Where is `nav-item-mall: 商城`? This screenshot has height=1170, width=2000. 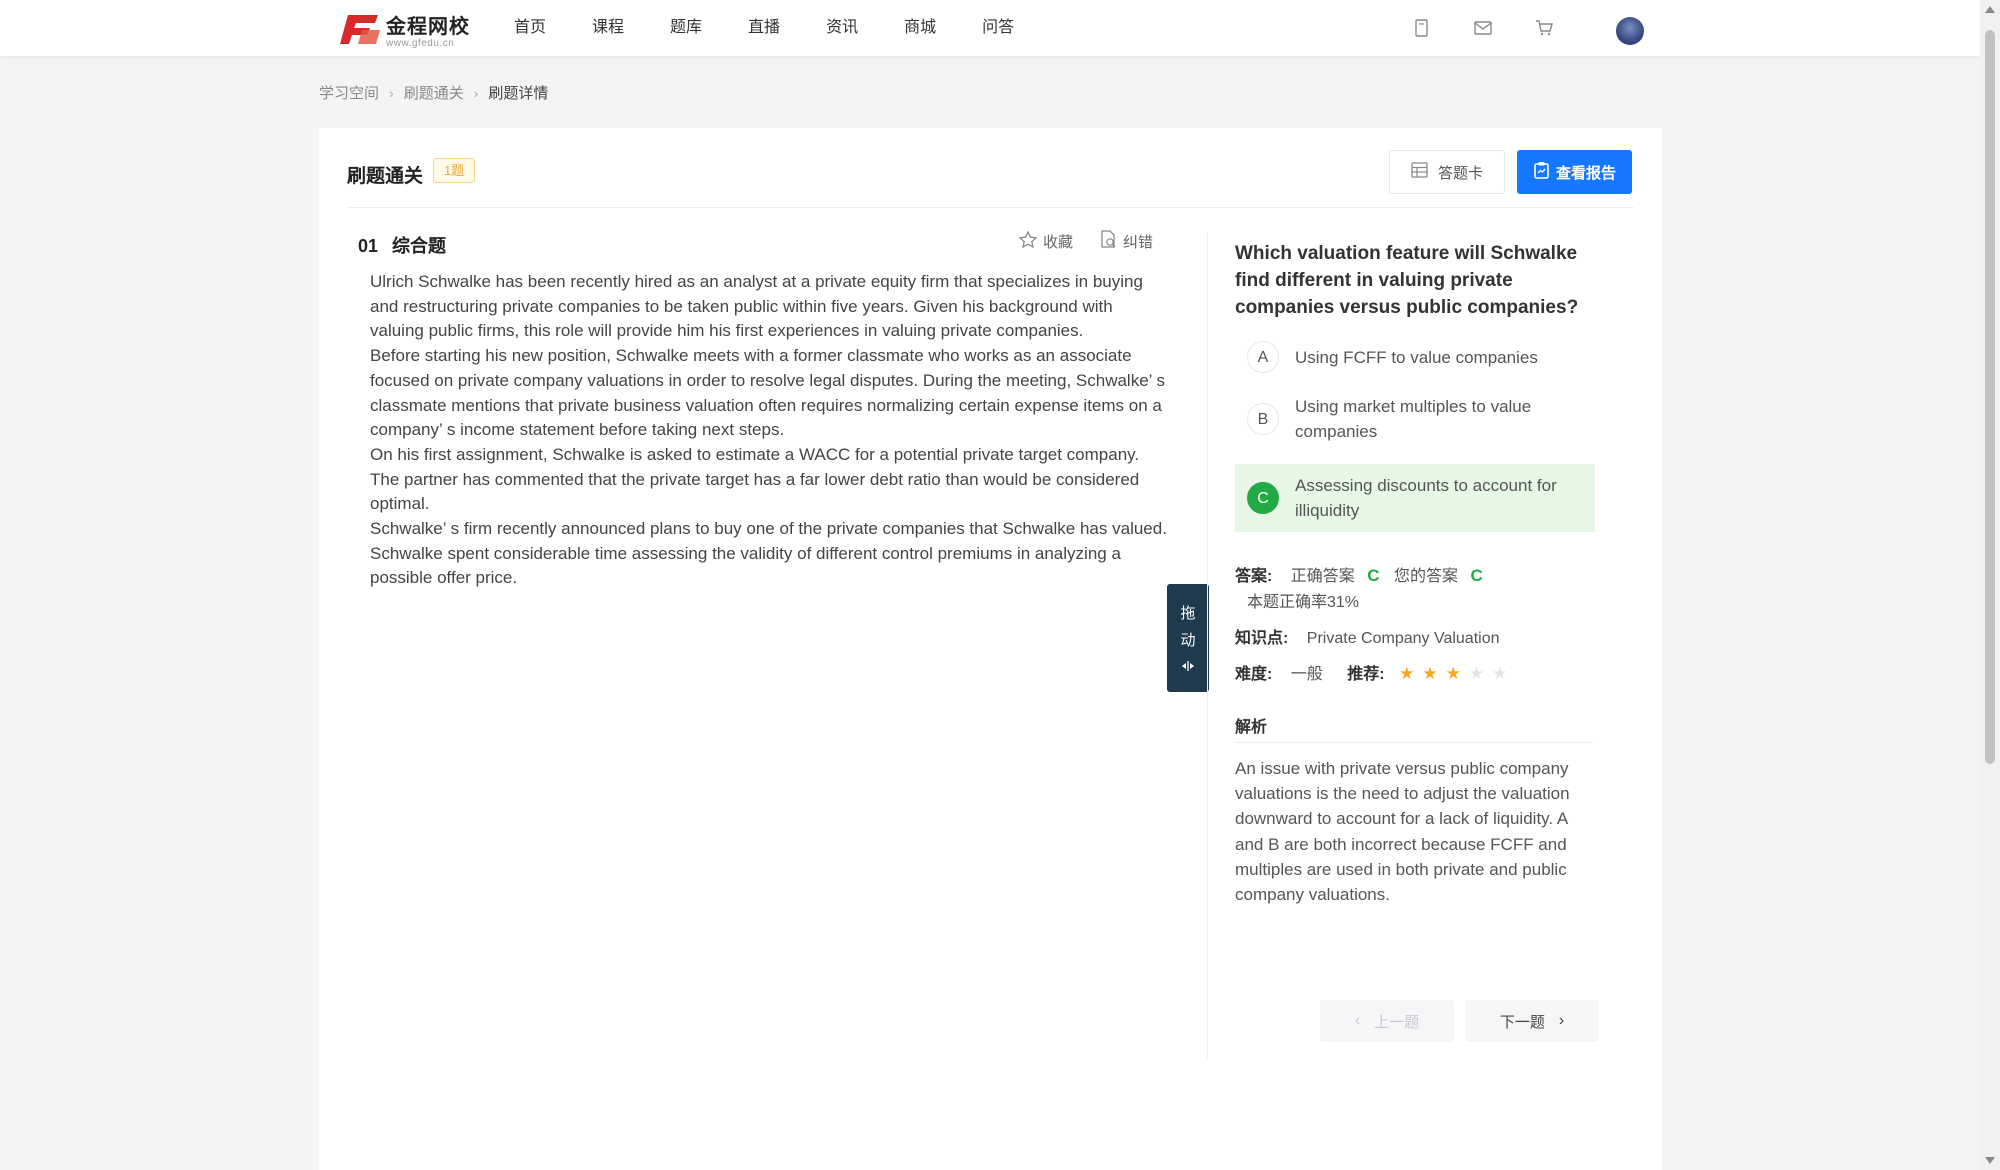
nav-item-mall: 商城 is located at coordinates (920, 28).